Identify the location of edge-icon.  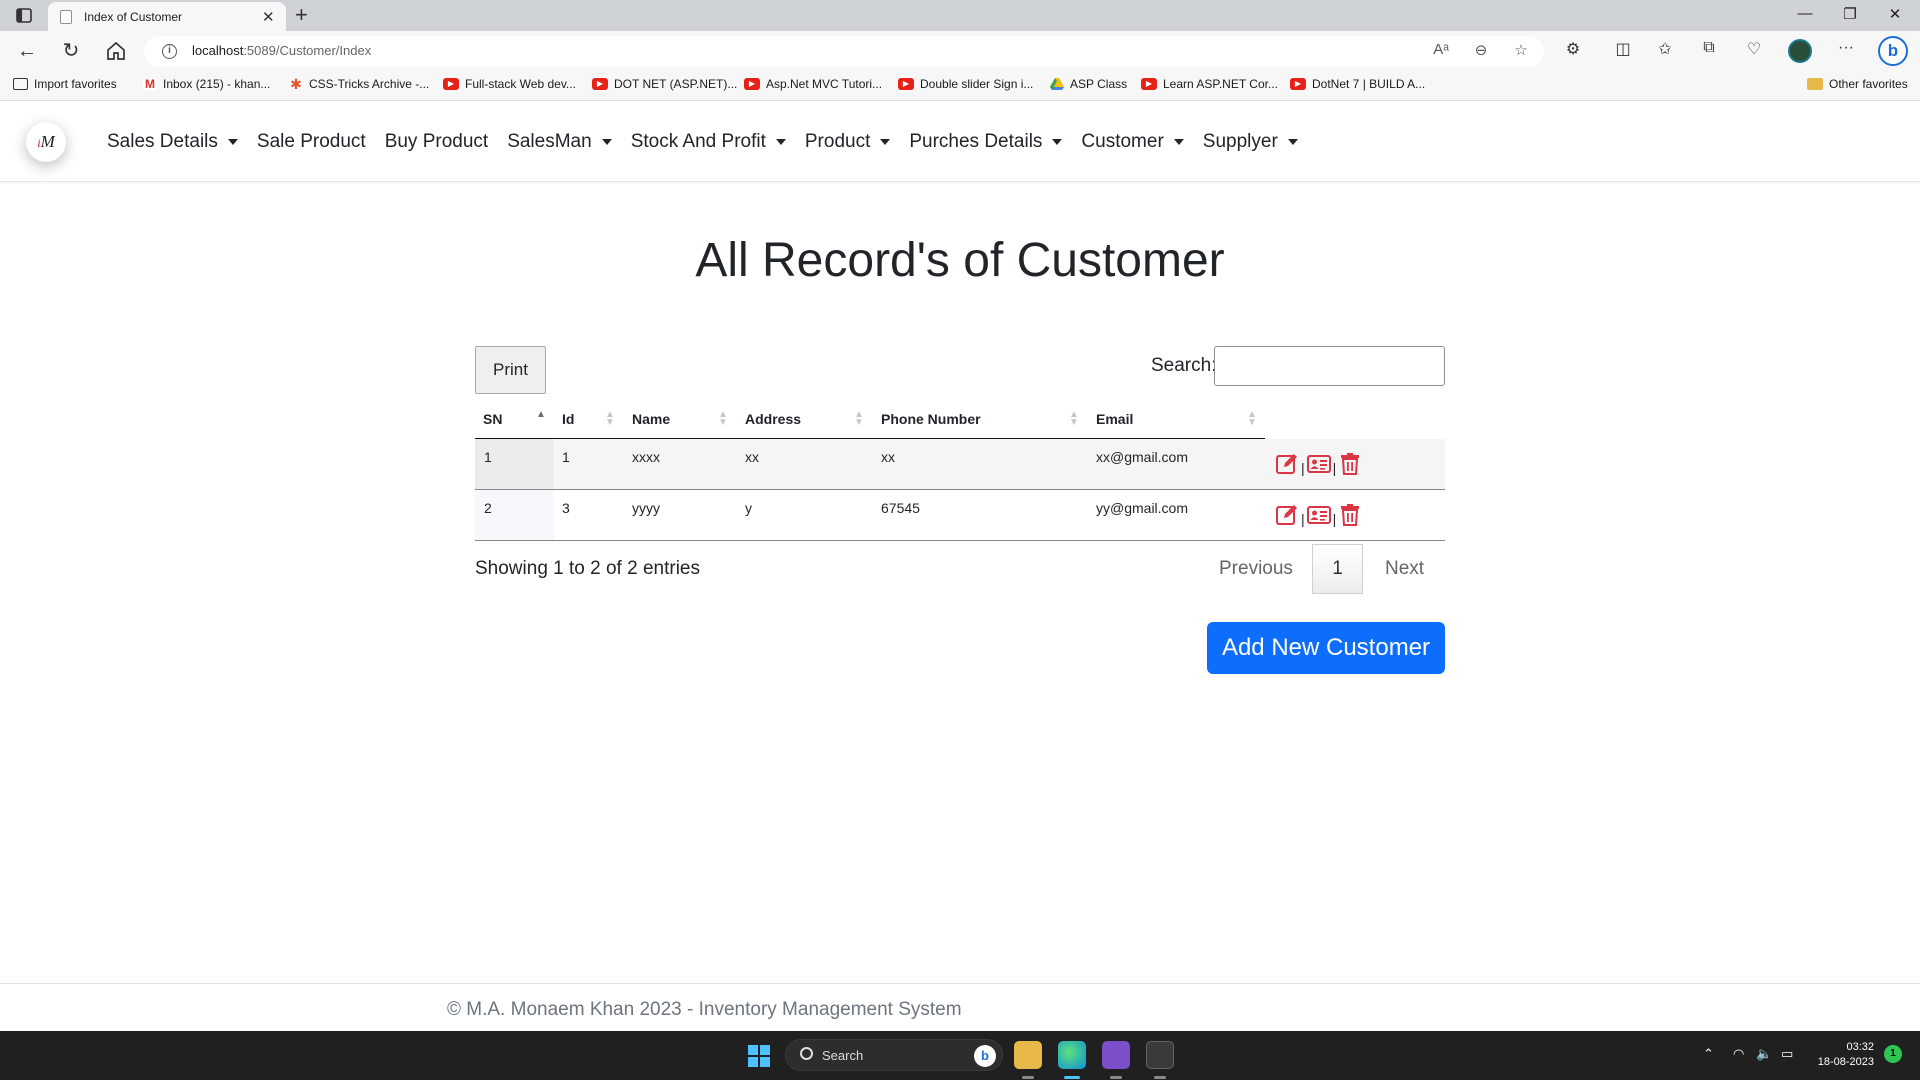
(1072, 1055).